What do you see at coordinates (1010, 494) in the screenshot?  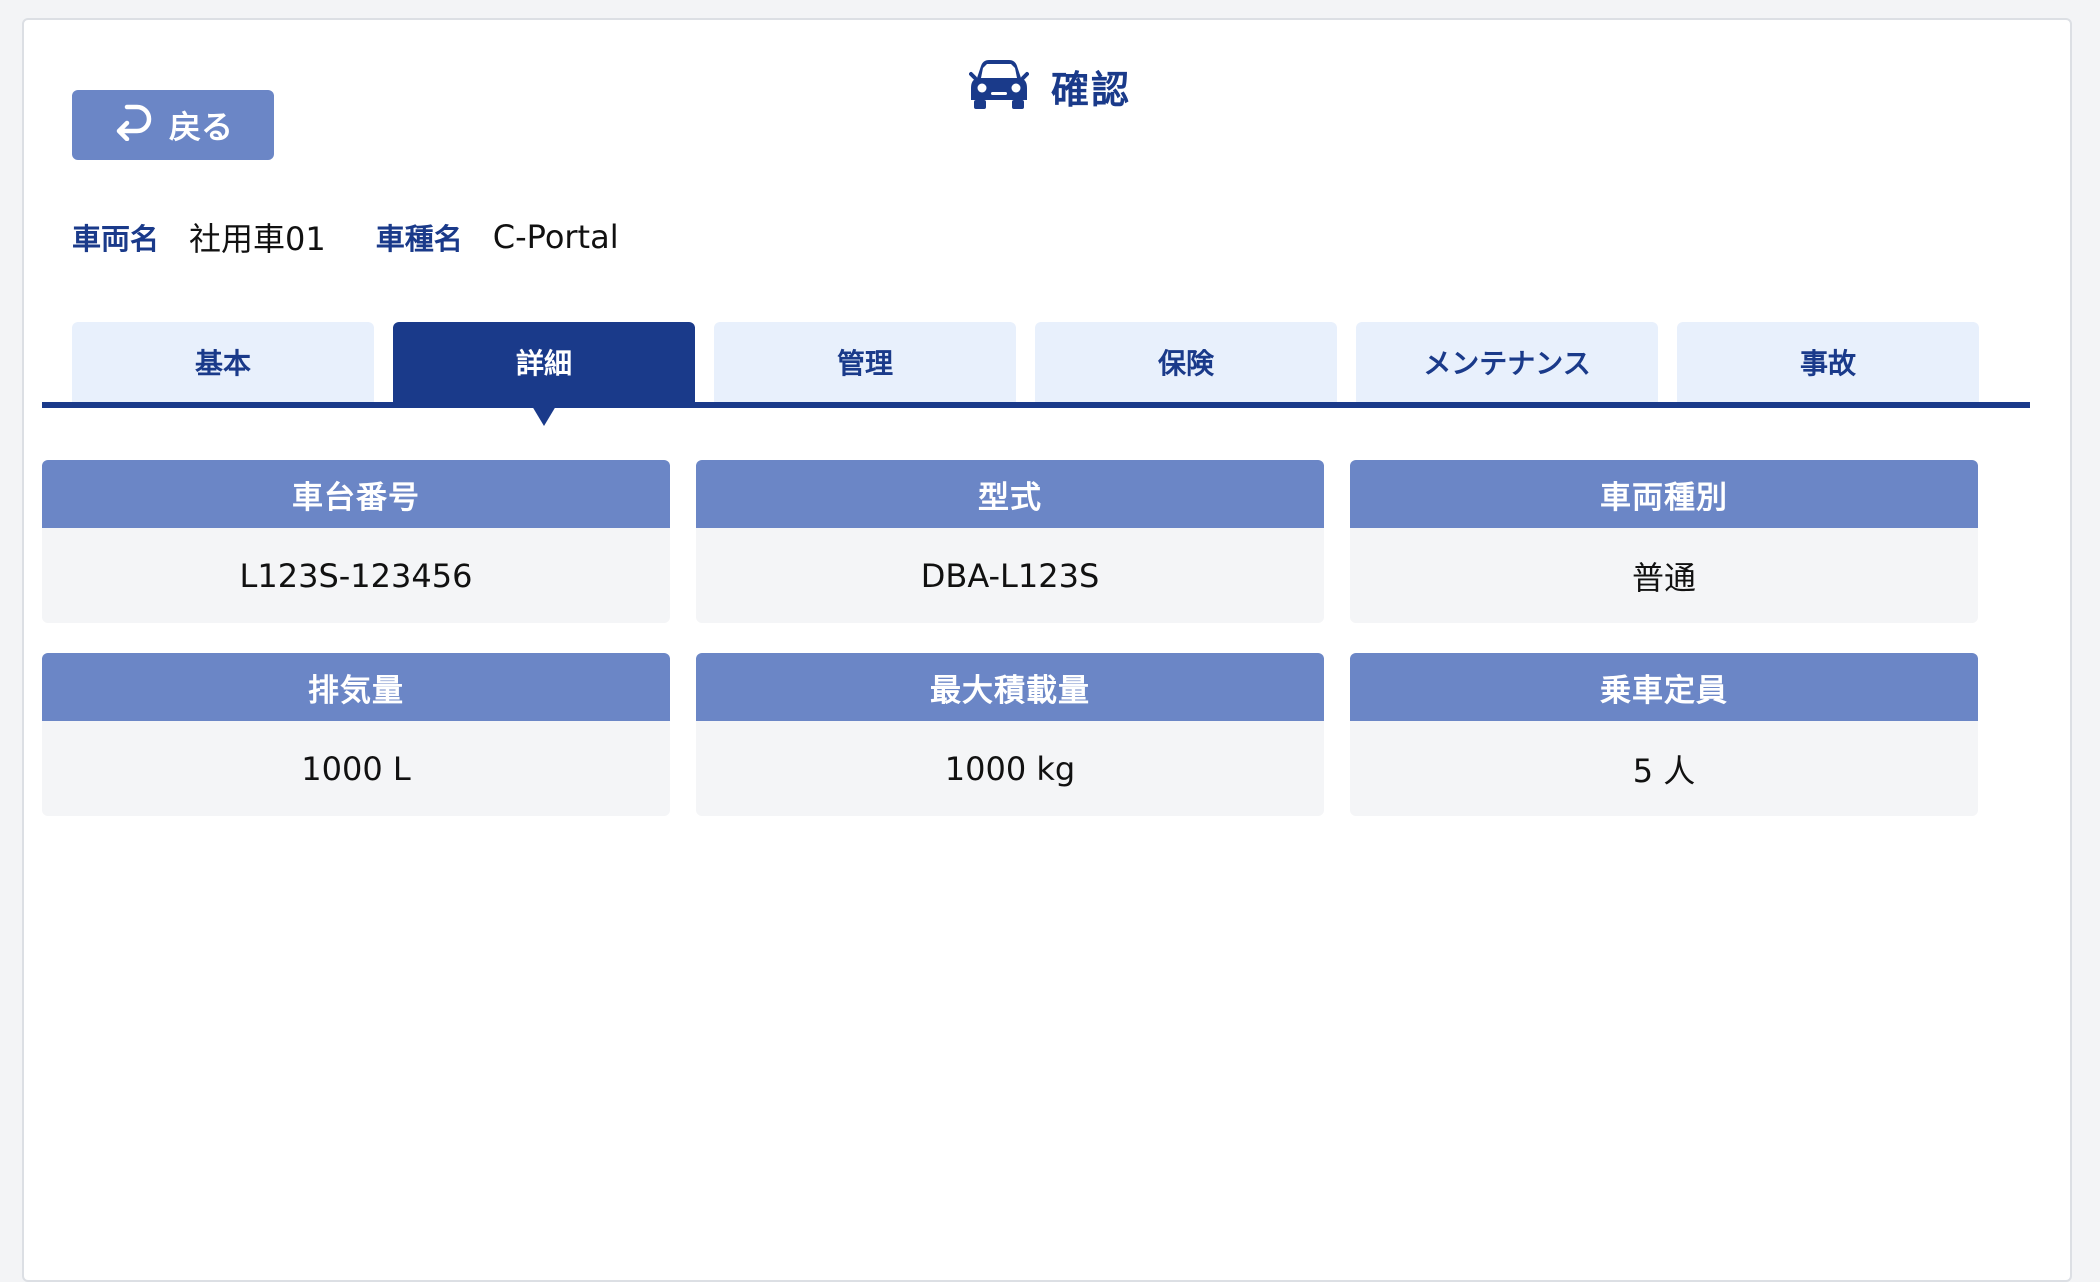 I see `detail-label: 型式` at bounding box center [1010, 494].